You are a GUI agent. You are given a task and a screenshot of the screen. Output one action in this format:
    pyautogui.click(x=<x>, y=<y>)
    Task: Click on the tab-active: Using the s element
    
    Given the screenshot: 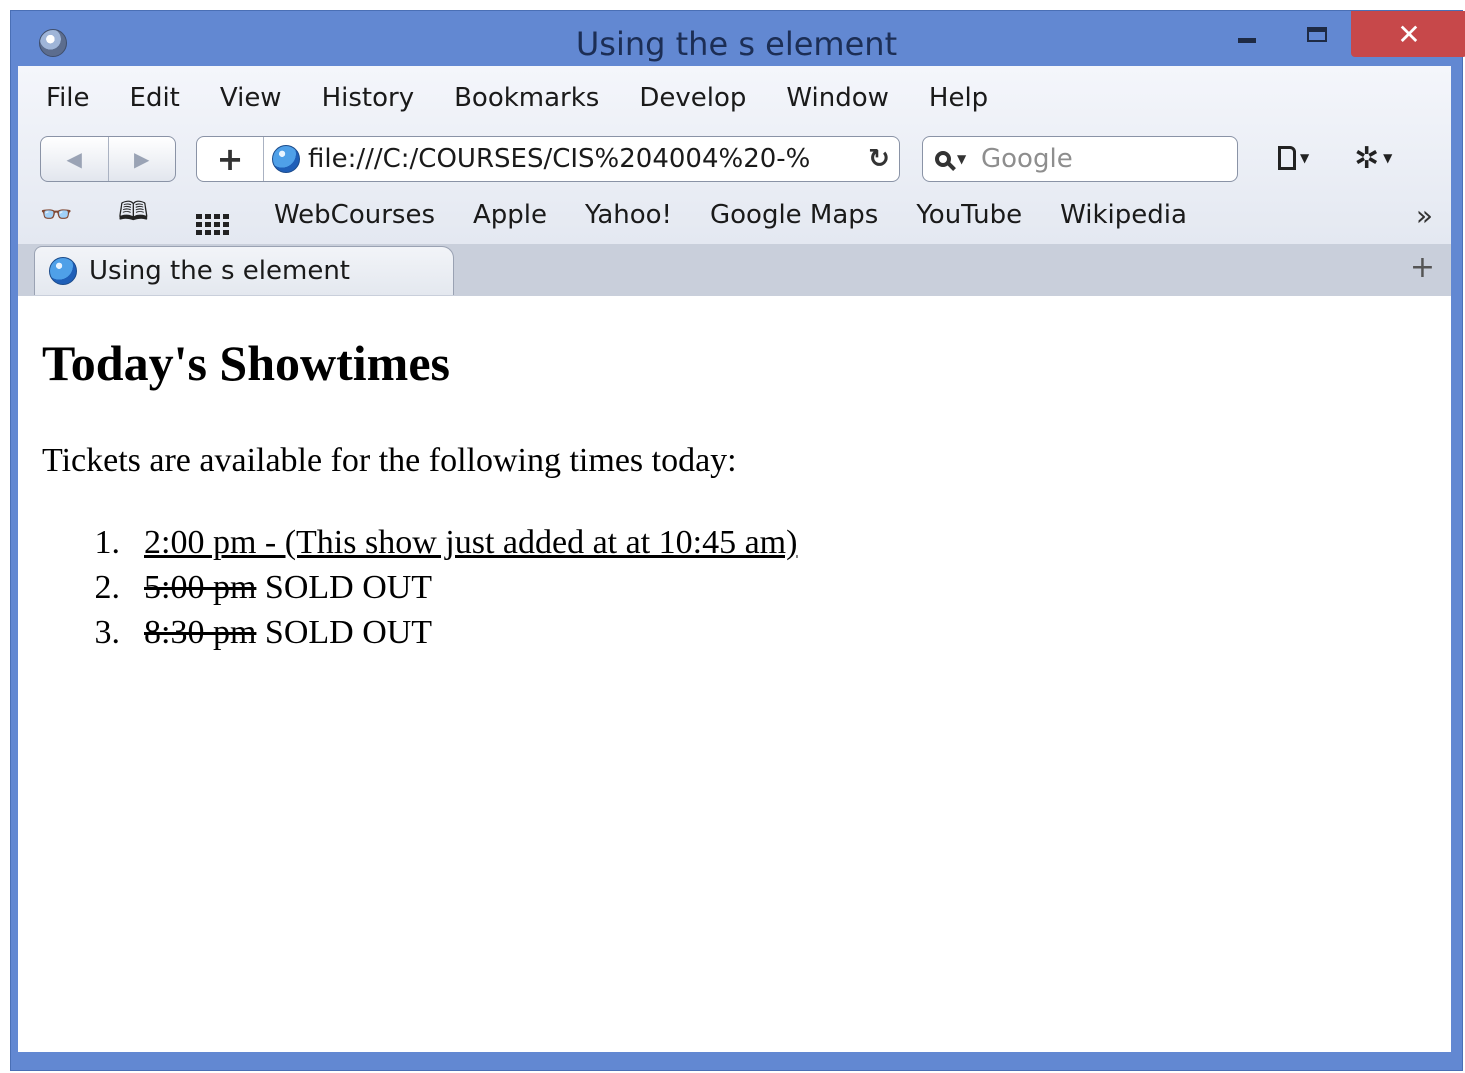 What is the action you would take?
    pyautogui.click(x=244, y=270)
    